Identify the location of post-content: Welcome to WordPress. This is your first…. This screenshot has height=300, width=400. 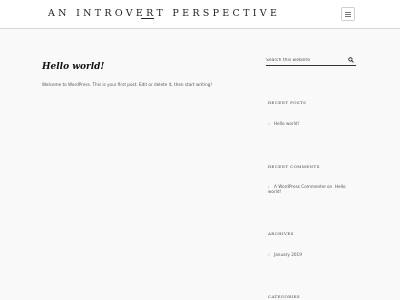
(127, 84).